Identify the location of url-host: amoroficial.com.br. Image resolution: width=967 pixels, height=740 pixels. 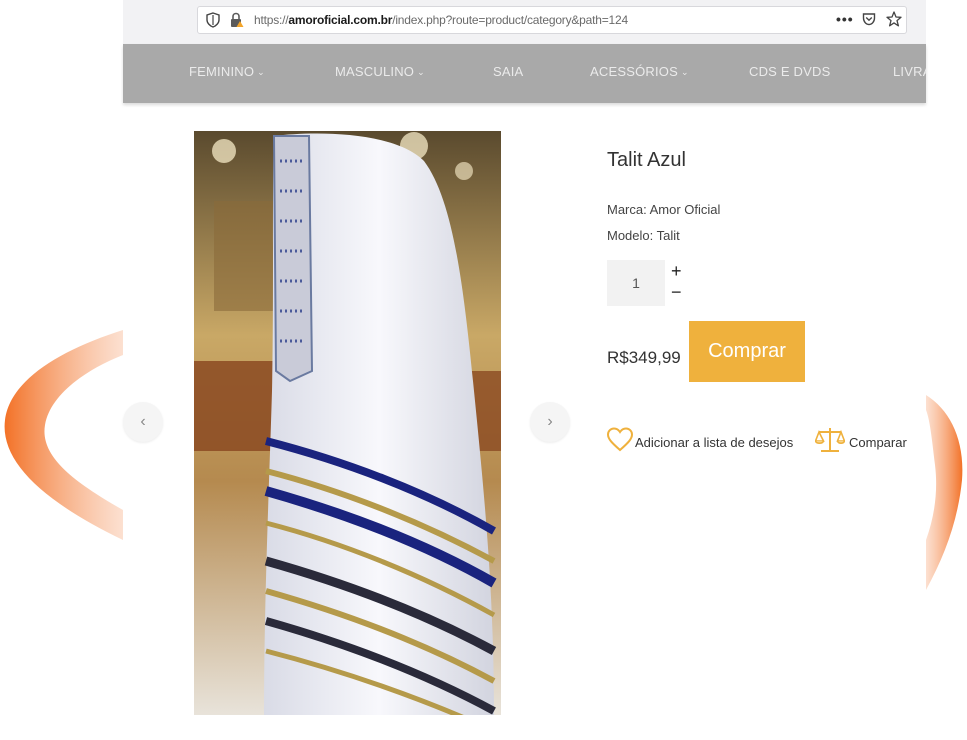
(340, 20).